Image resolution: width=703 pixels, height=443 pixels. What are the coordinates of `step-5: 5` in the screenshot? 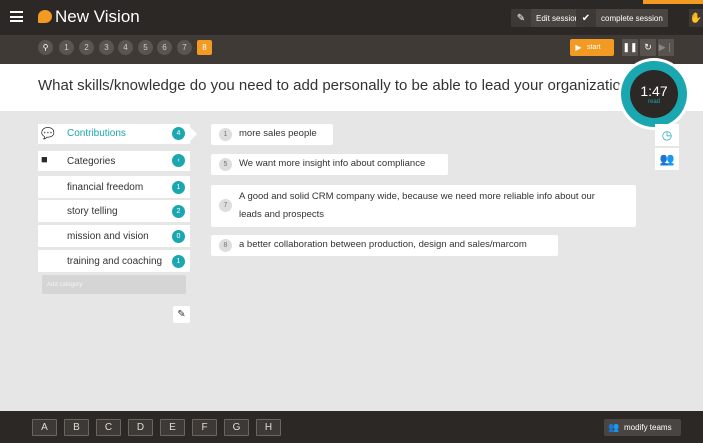 It's located at (145, 47).